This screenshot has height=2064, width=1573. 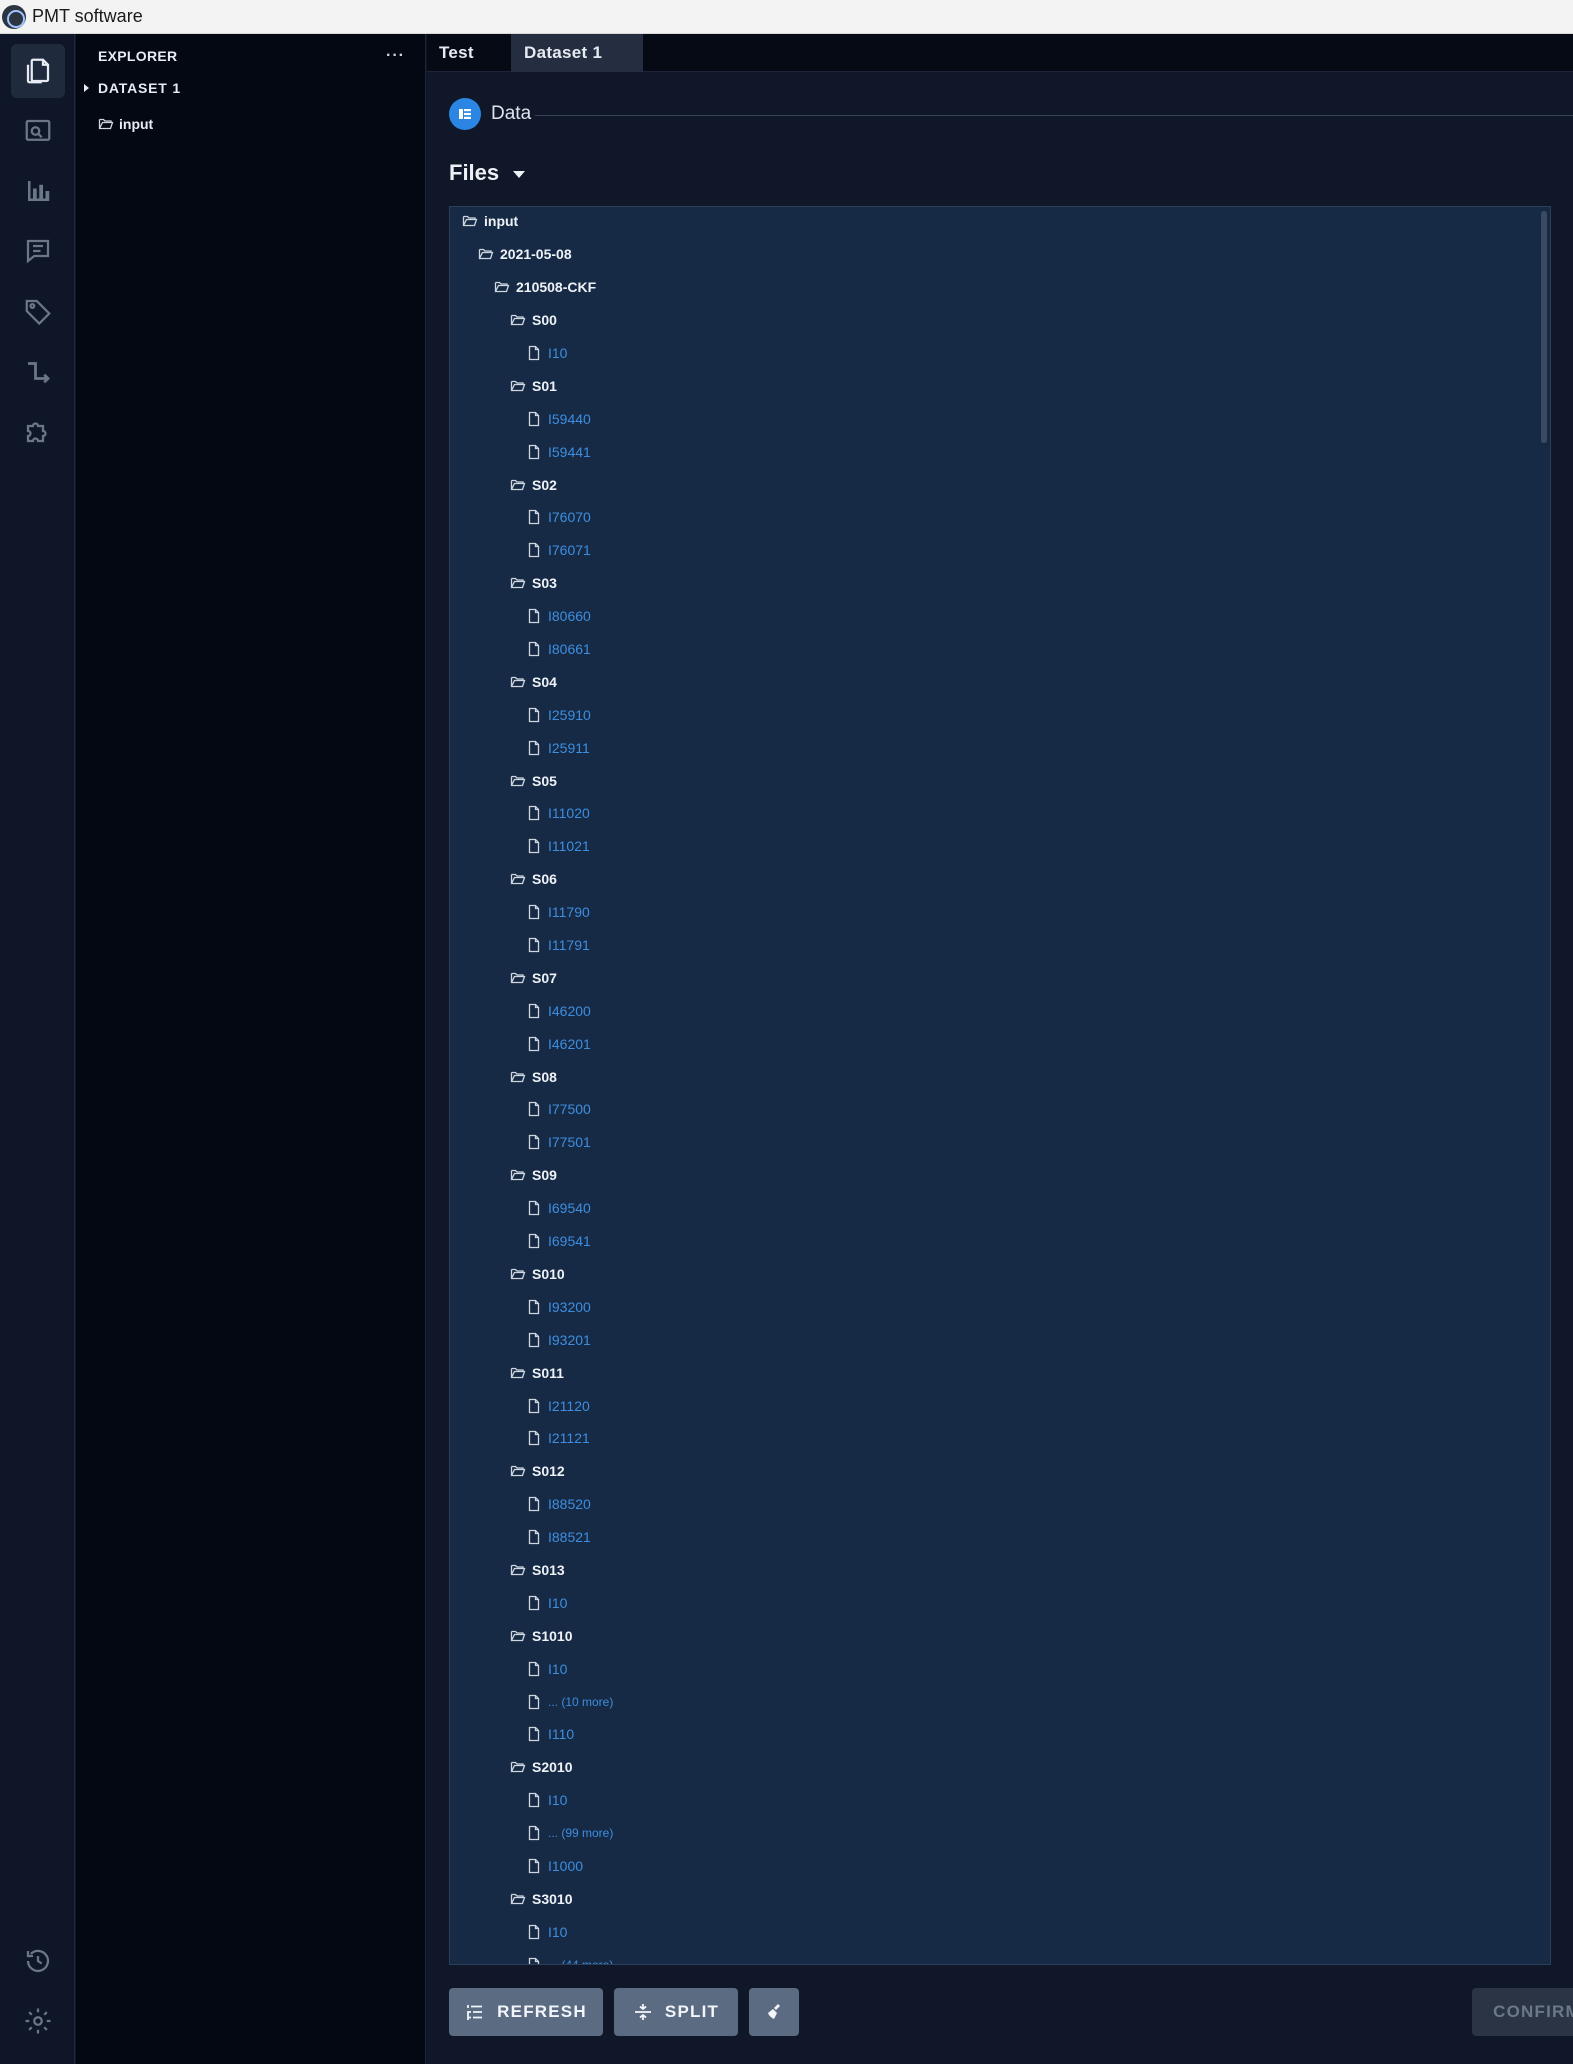 I want to click on tree-folder-row: S00, so click(x=993, y=320).